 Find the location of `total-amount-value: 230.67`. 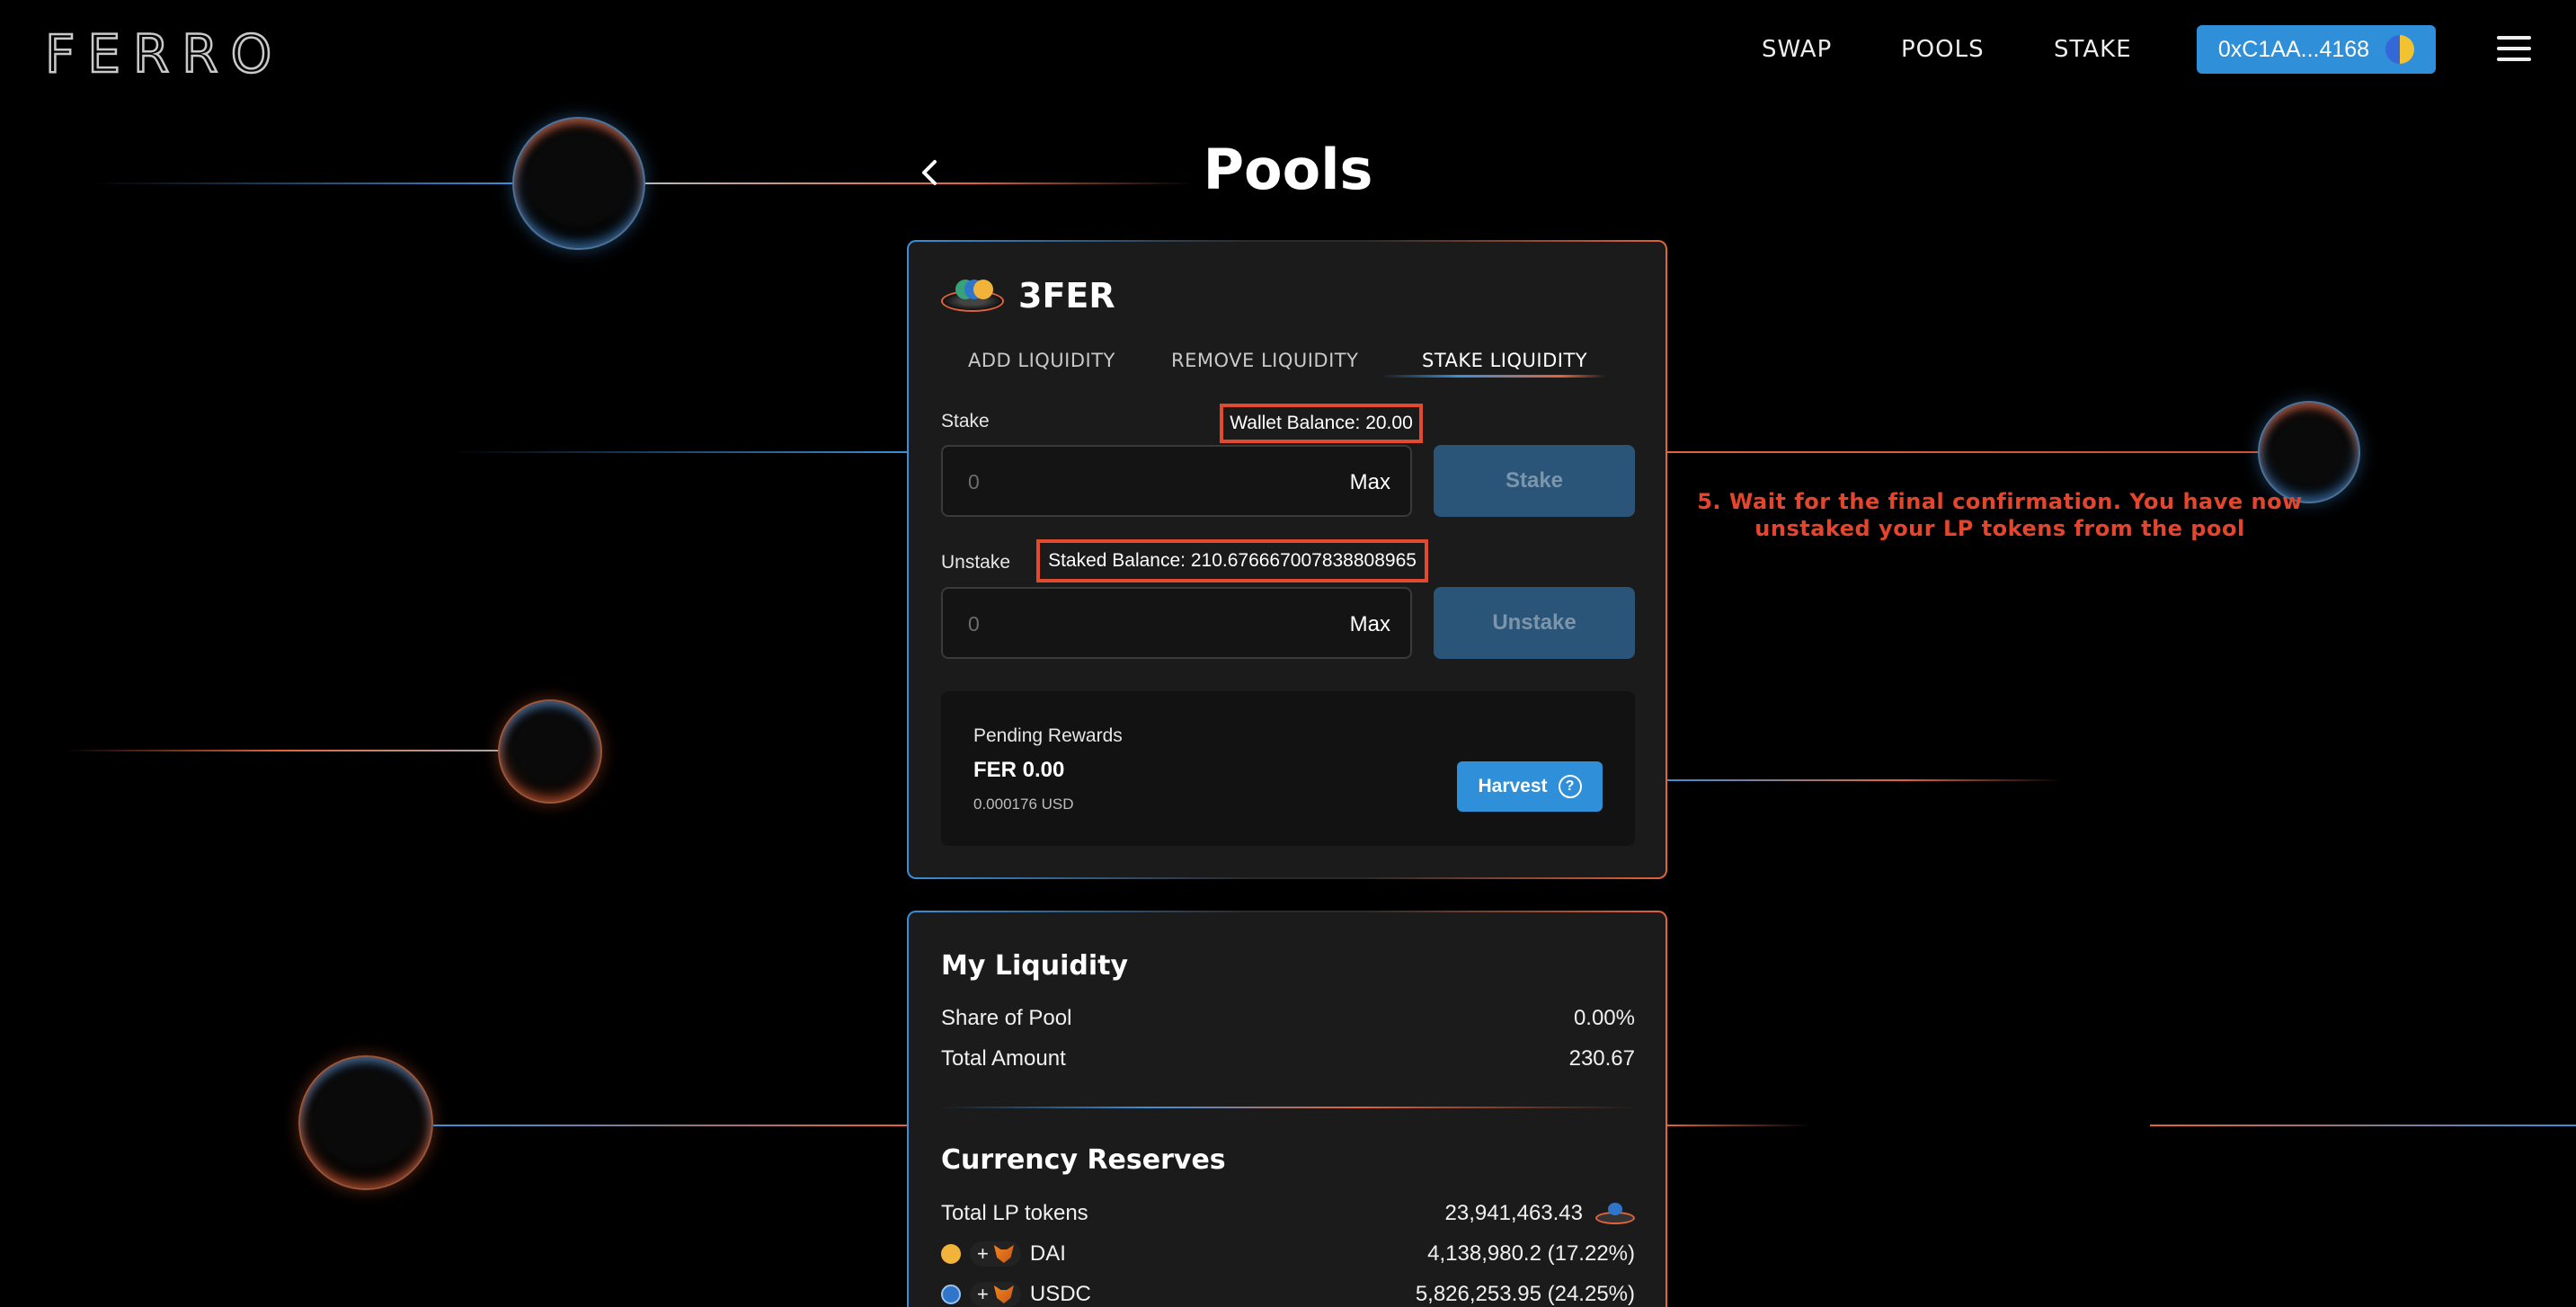

total-amount-value: 230.67 is located at coordinates (1601, 1058).